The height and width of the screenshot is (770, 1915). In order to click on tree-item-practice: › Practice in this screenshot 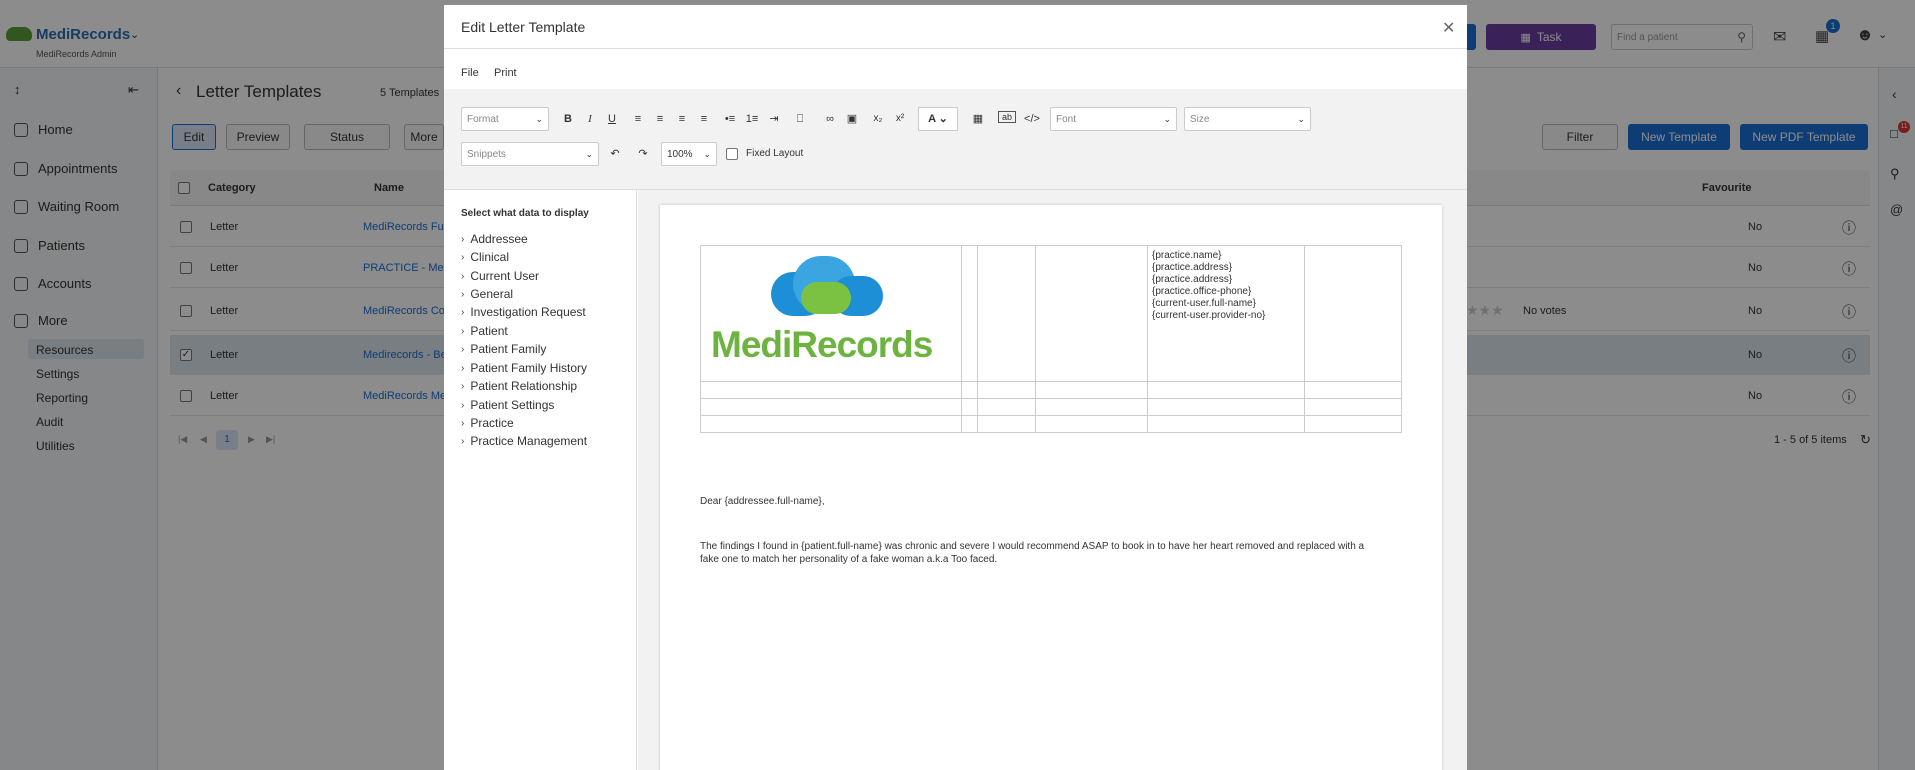, I will do `click(487, 423)`.